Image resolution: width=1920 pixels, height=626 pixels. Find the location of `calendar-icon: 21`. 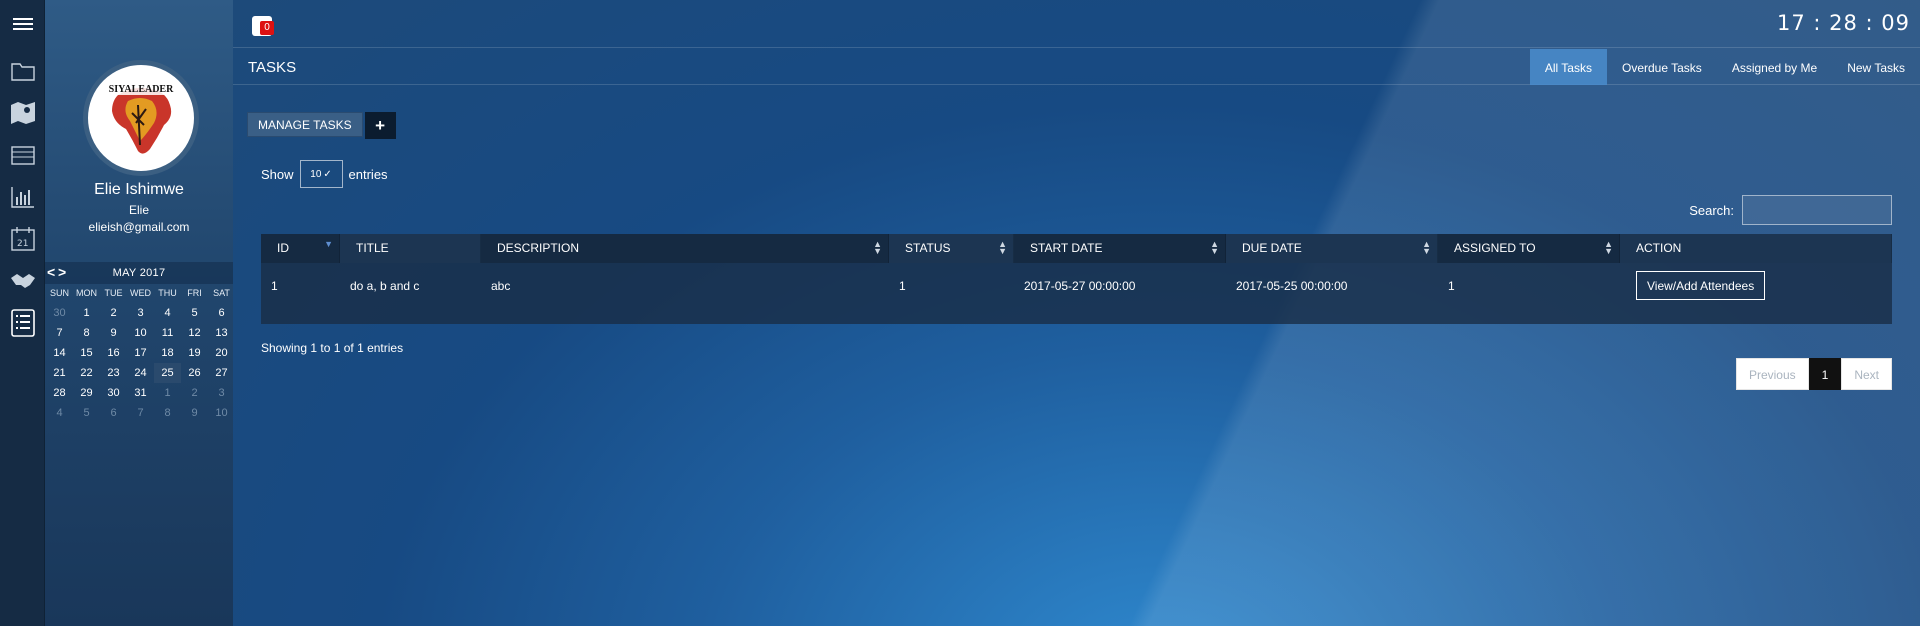

calendar-icon: 21 is located at coordinates (22, 239).